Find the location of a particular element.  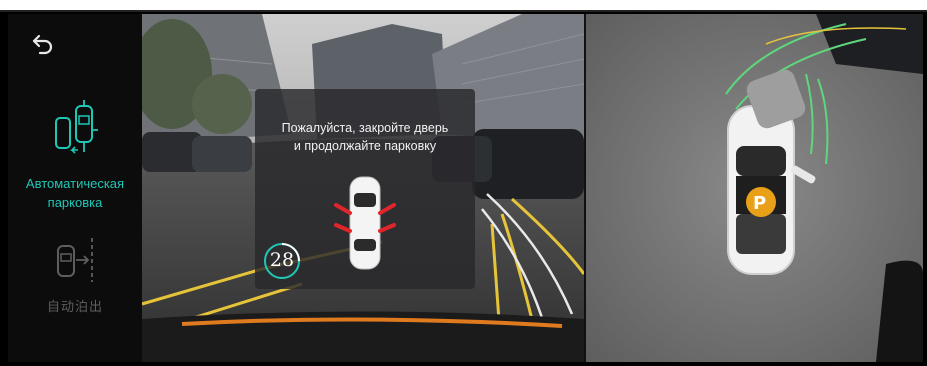

svg-text: P is located at coordinates (759, 203).